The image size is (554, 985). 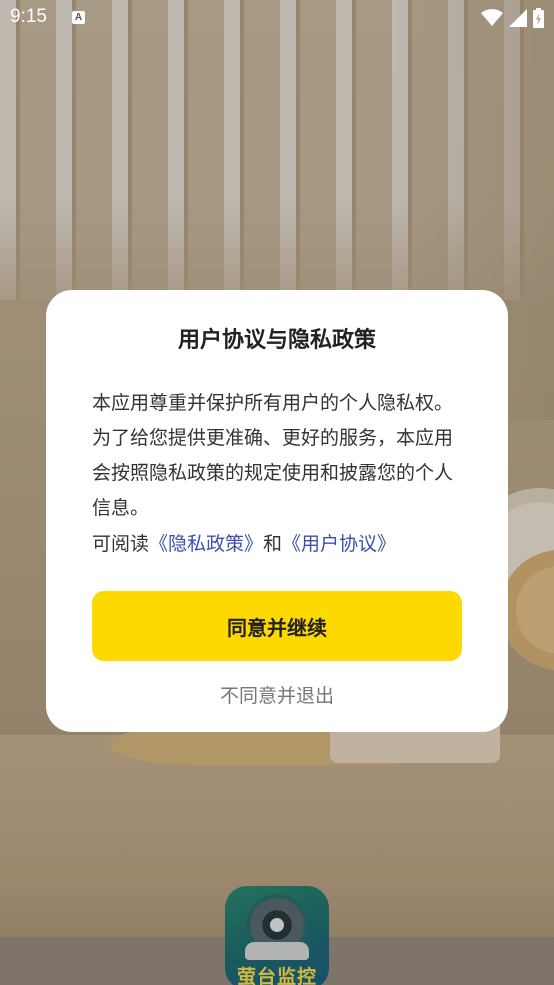 I want to click on cellular-signal-icon, so click(x=518, y=18).